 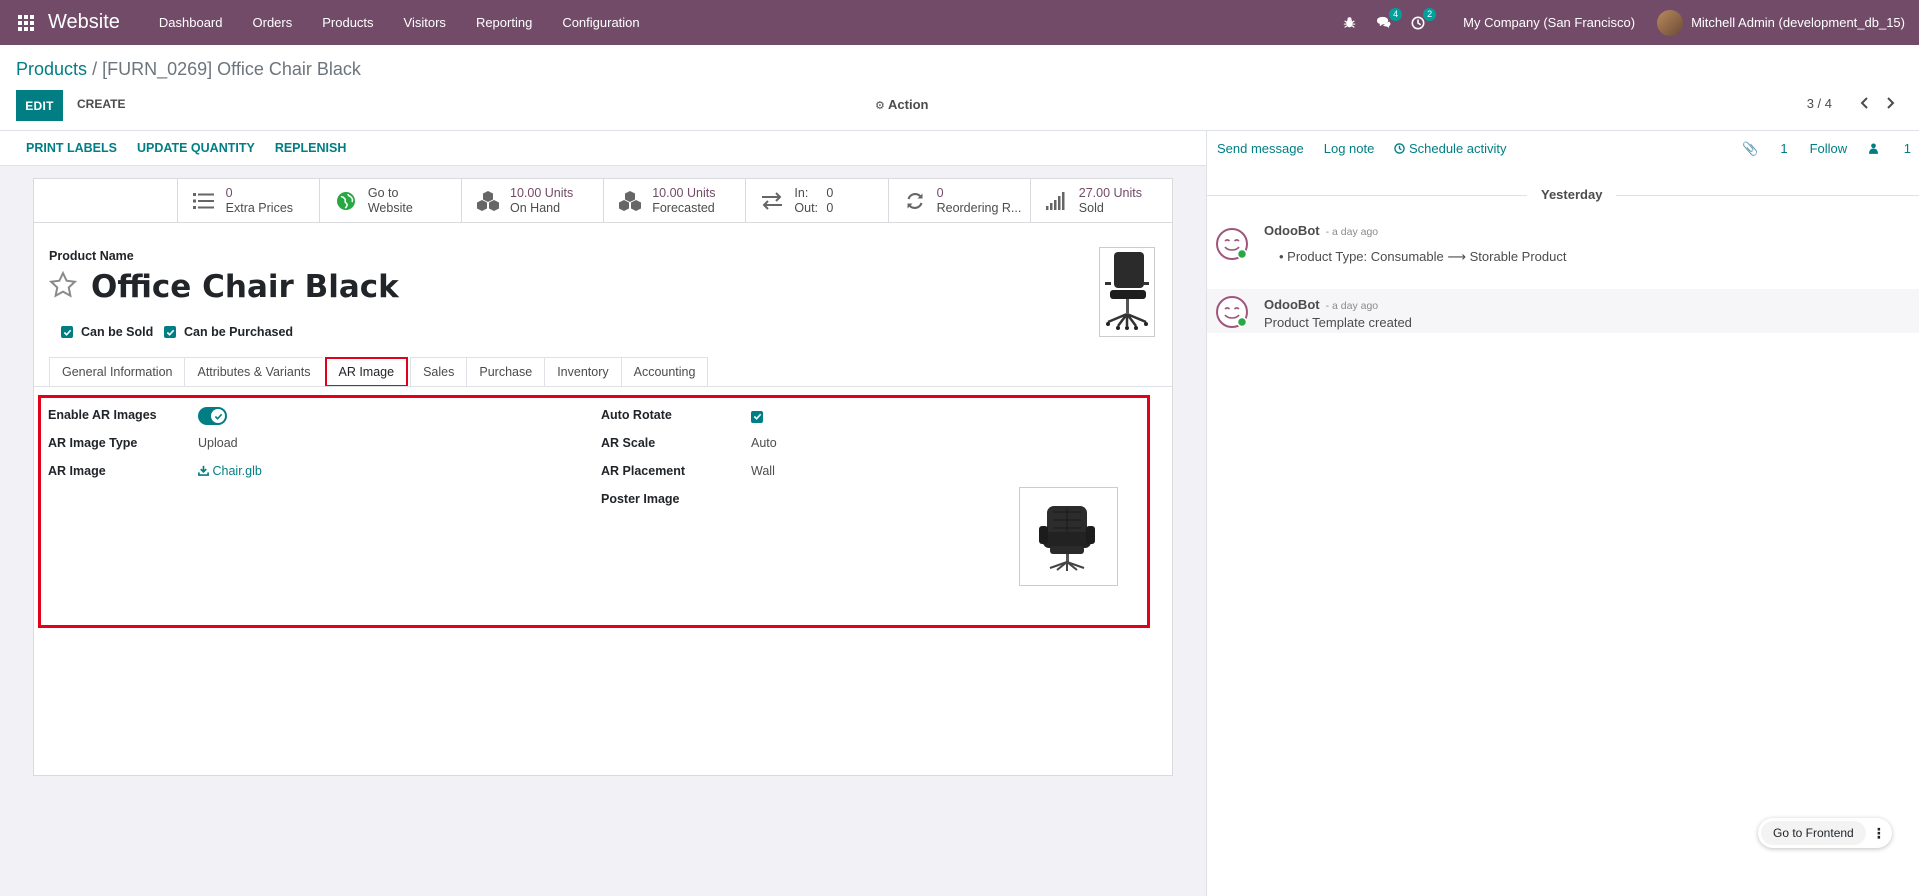 What do you see at coordinates (940, 192) in the screenshot?
I see `reordering-count: 0` at bounding box center [940, 192].